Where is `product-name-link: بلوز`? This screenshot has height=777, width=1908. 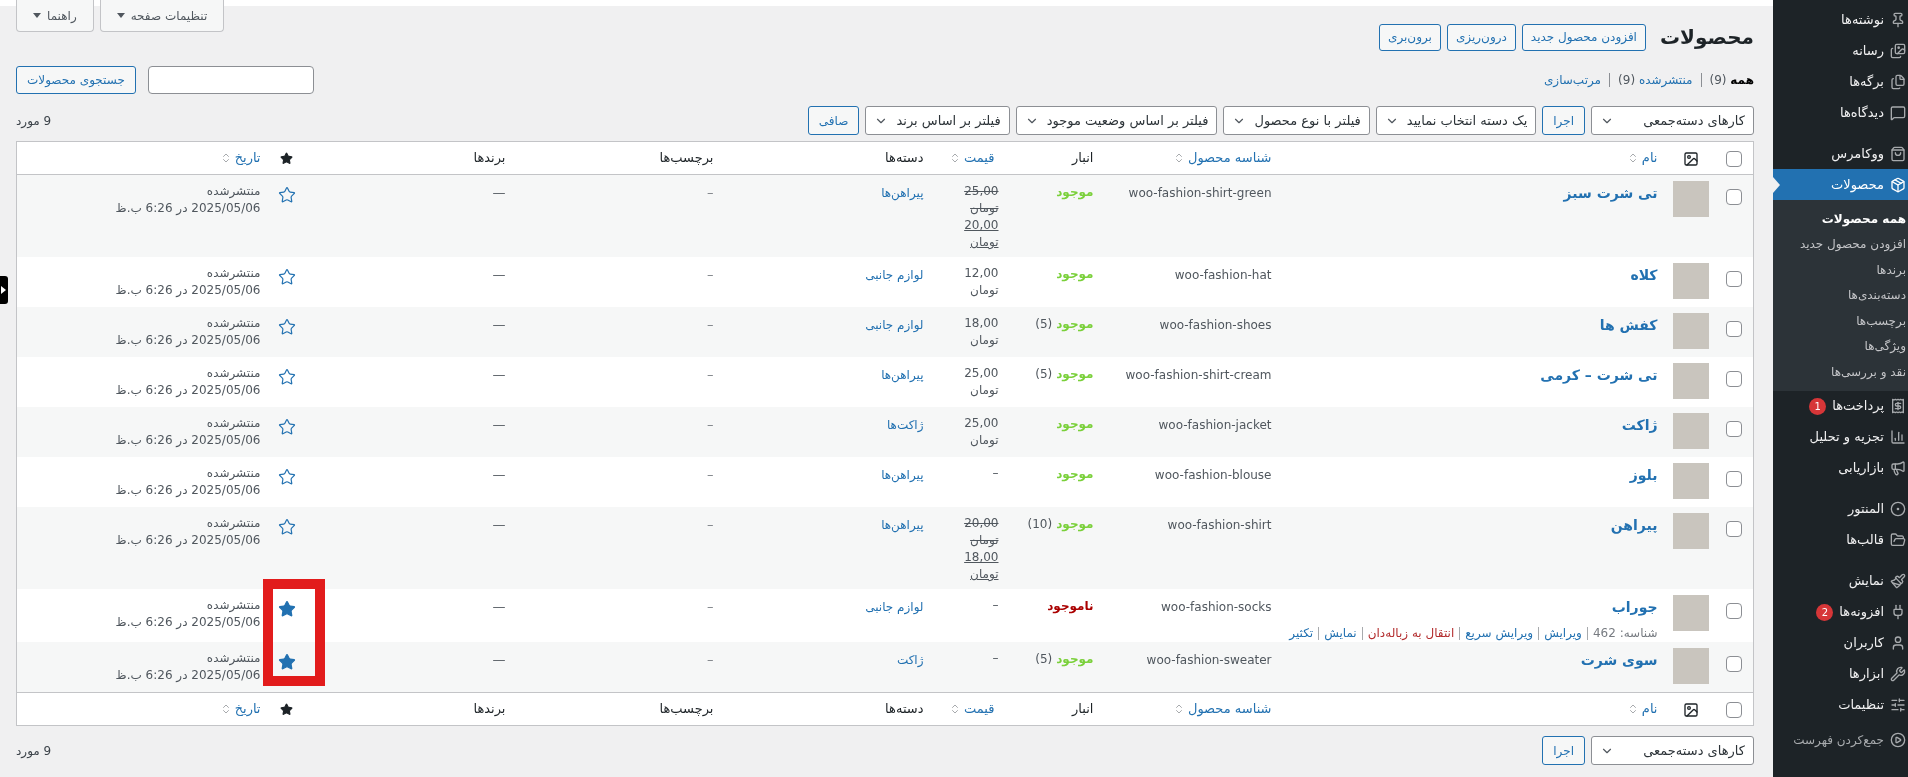 product-name-link: بلوز is located at coordinates (1643, 475).